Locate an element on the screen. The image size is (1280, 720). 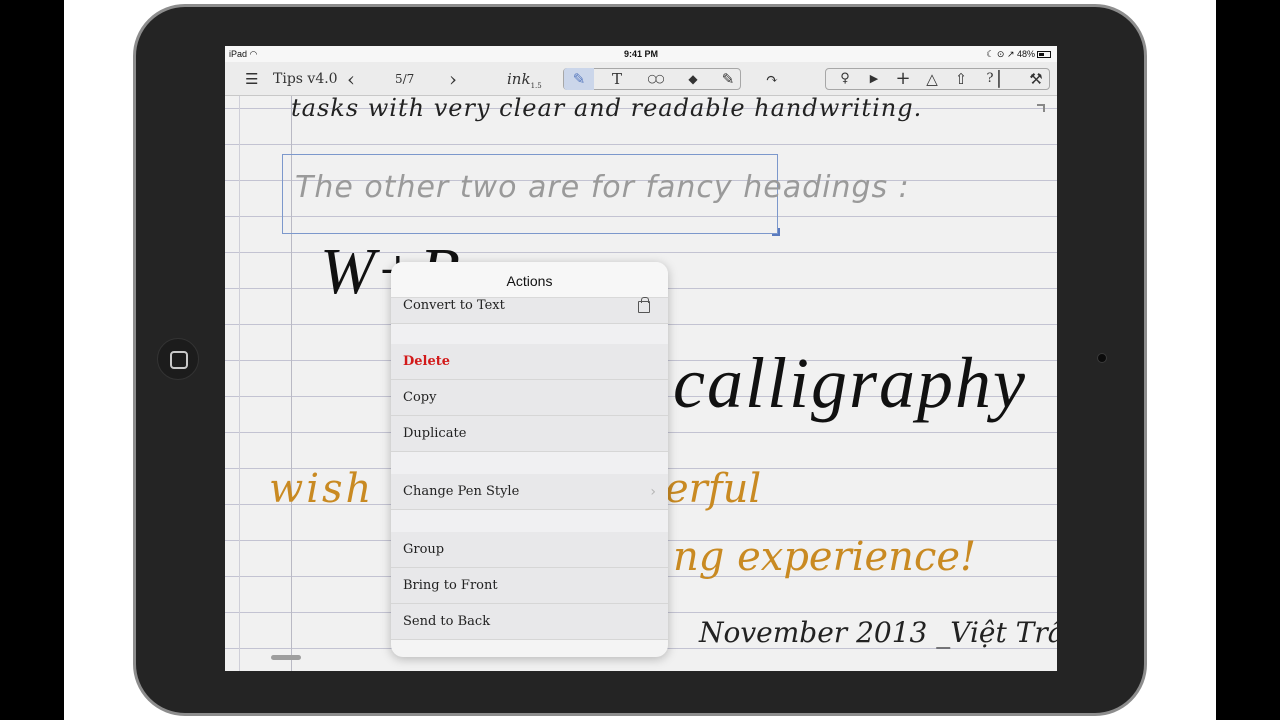
page-edge-line is located at coordinates (239, 383).